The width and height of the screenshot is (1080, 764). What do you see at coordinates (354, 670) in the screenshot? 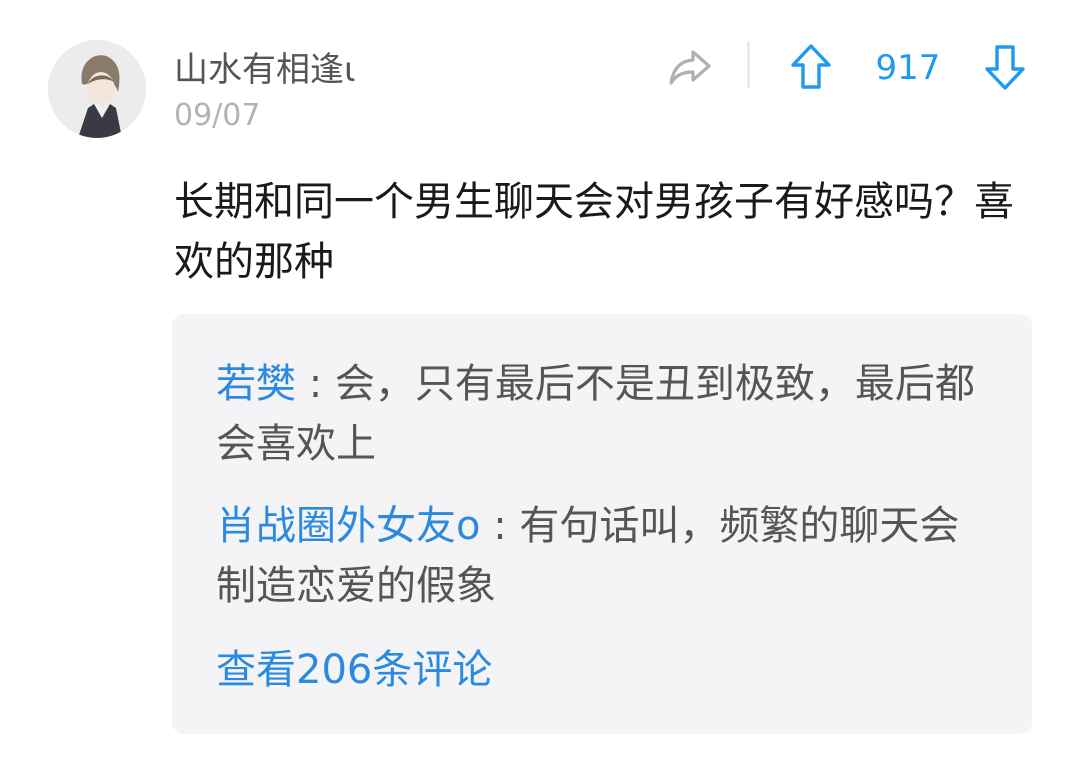
I see `view-all-comments-link: 查看206条评论` at bounding box center [354, 670].